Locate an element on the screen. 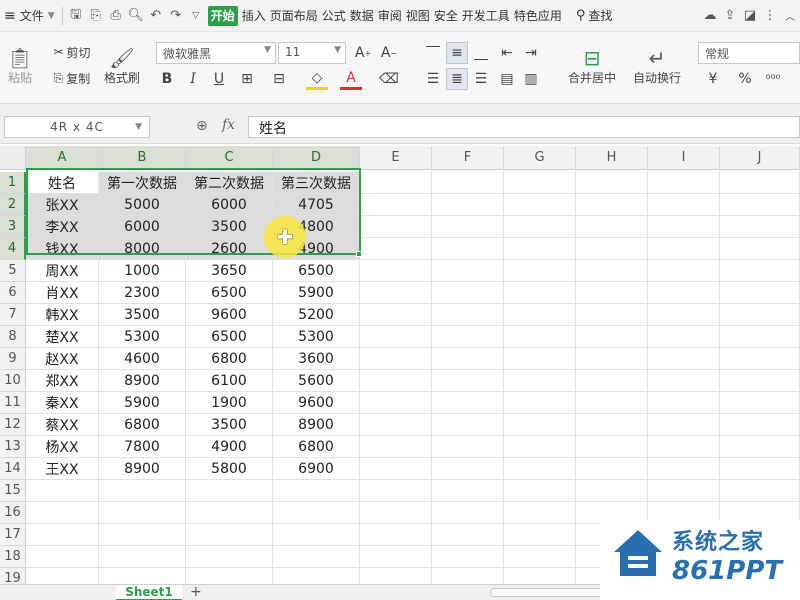 The width and height of the screenshot is (800, 600). cell-f2 is located at coordinates (468, 205).